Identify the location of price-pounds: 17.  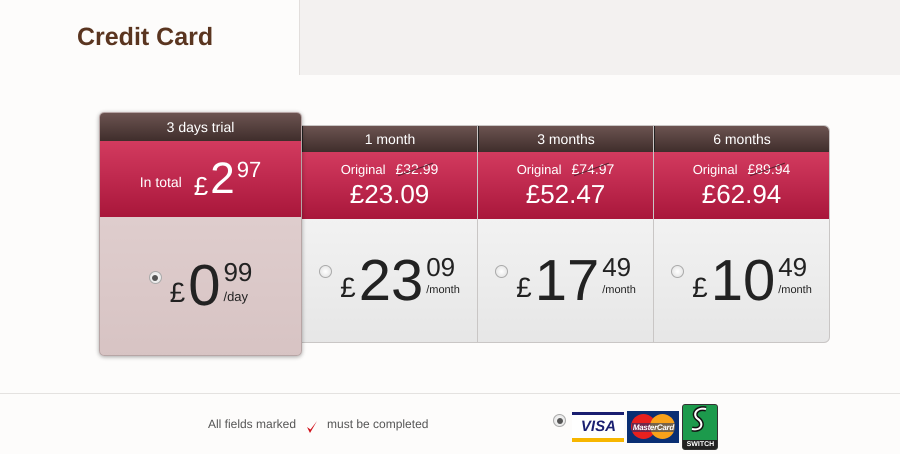
(567, 281).